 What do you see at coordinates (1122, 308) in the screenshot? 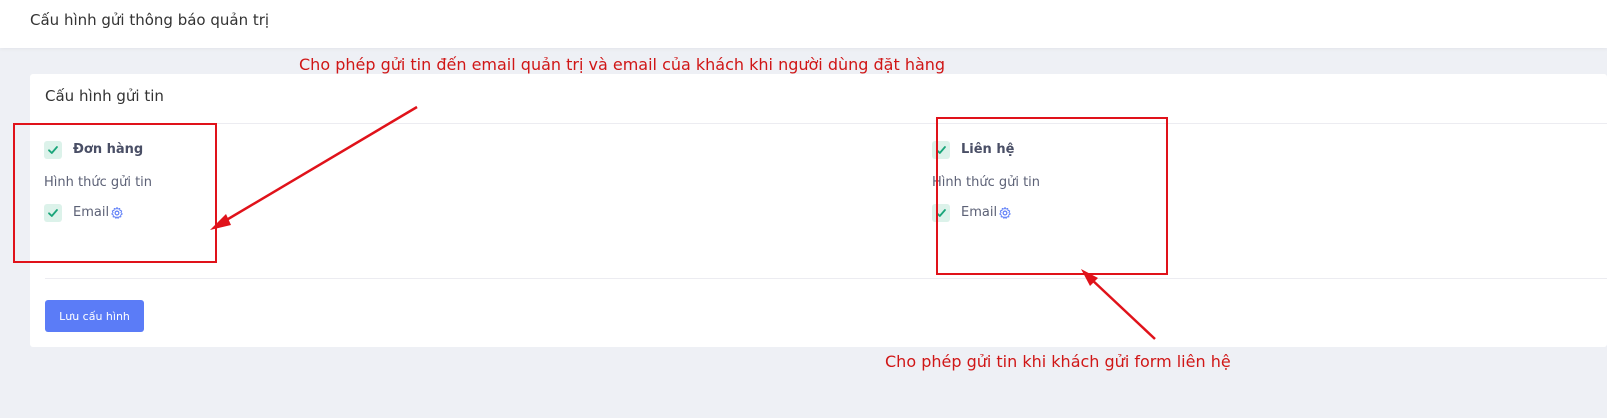
I see `contact-arrow-line` at bounding box center [1122, 308].